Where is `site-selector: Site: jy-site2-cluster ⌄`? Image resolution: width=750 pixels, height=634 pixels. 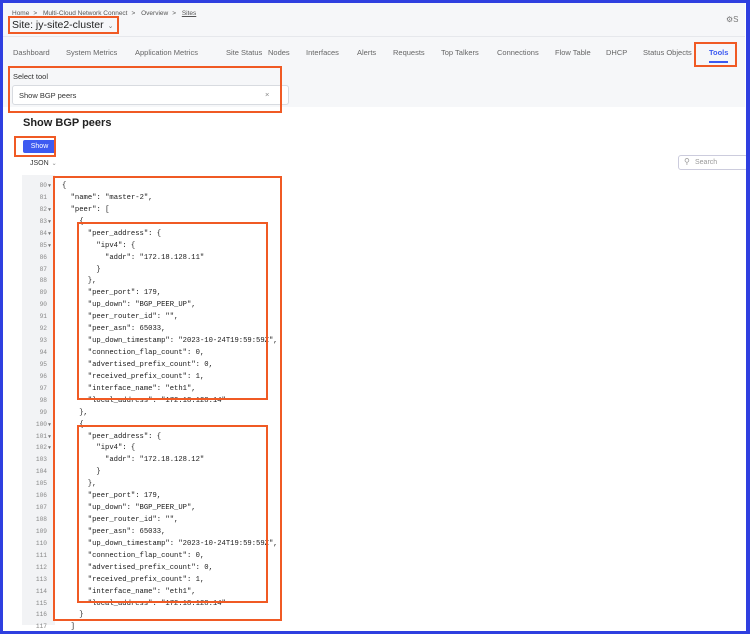 site-selector: Site: jy-site2-cluster ⌄ is located at coordinates (62, 25).